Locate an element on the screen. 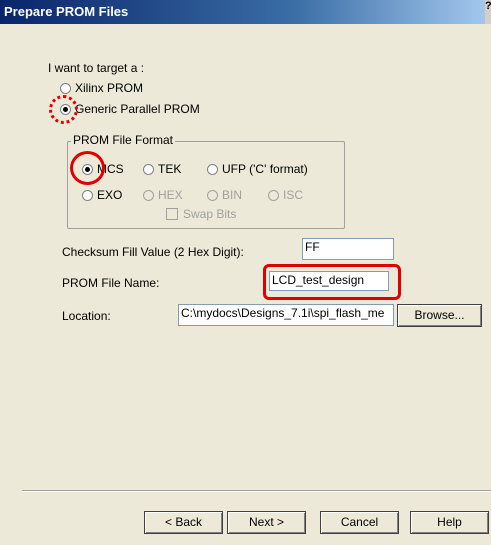 This screenshot has height=545, width=491. radio-xilinx-prom is located at coordinates (65, 88).